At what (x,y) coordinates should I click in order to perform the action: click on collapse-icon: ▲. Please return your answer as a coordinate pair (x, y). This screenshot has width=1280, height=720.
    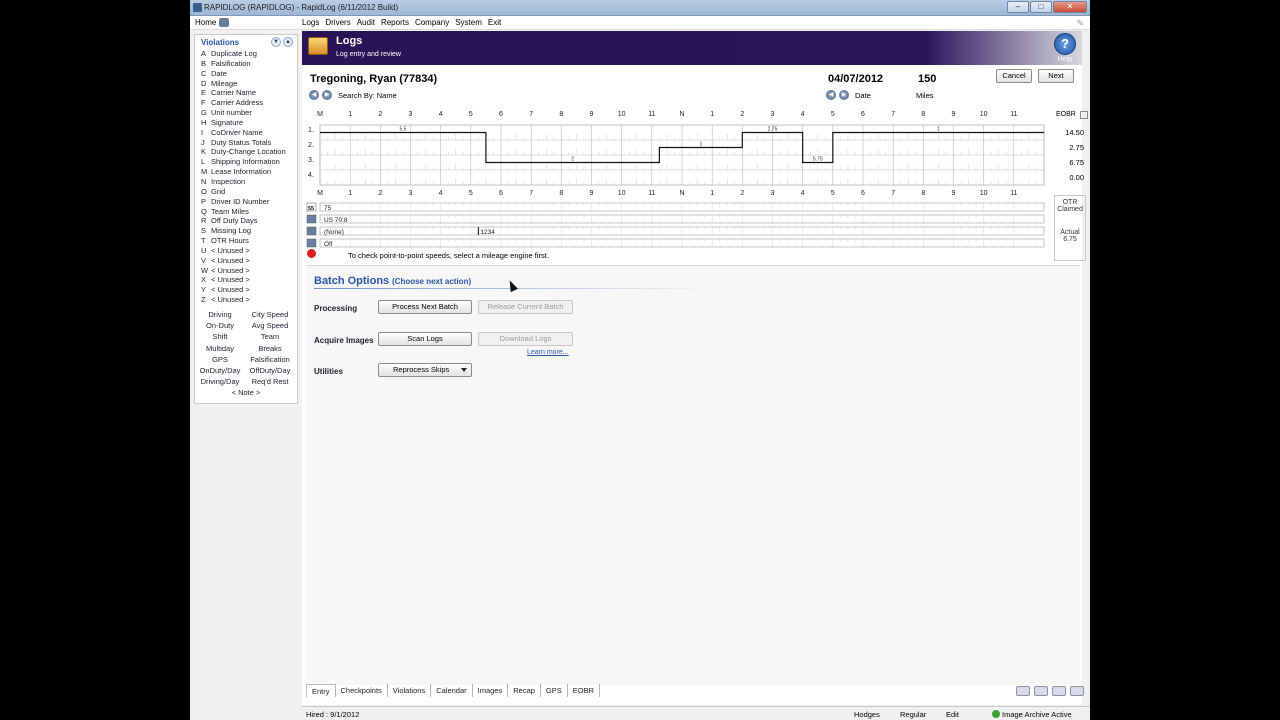
    Looking at the image, I should click on (288, 42).